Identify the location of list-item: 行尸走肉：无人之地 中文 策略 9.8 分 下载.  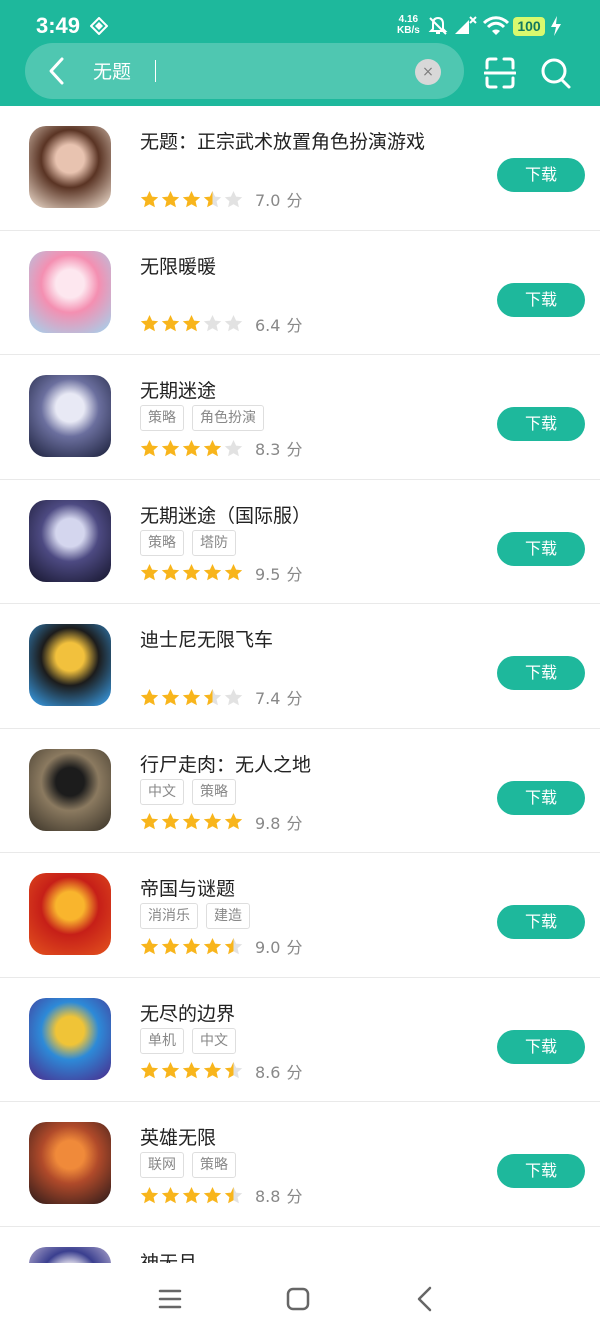
(300, 791).